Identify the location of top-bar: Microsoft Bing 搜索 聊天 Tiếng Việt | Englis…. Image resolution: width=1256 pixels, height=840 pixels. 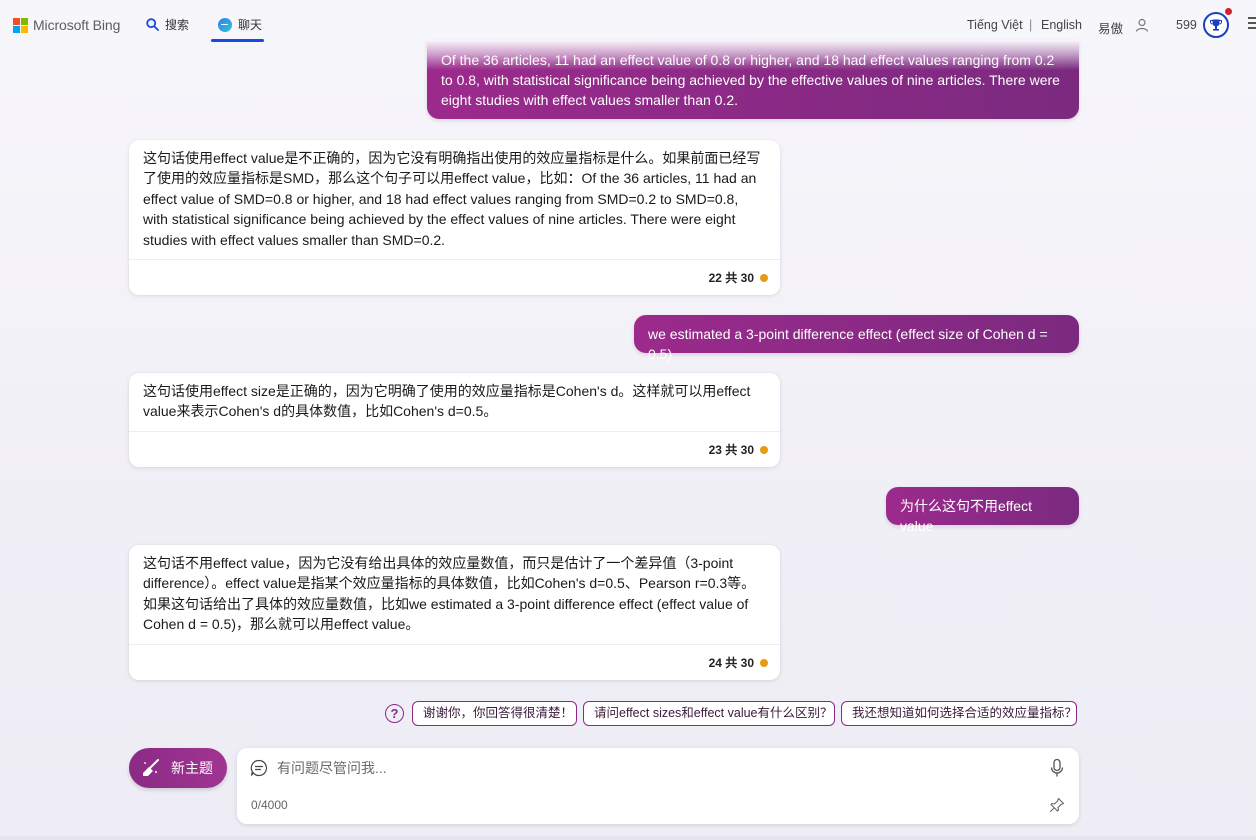
(628, 25).